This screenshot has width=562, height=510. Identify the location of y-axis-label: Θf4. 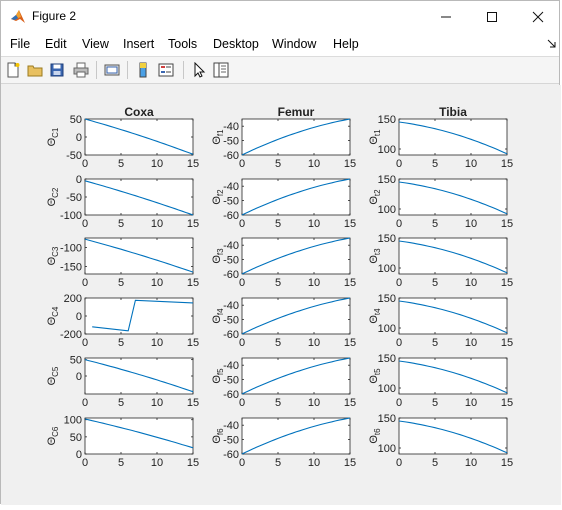
(218, 316).